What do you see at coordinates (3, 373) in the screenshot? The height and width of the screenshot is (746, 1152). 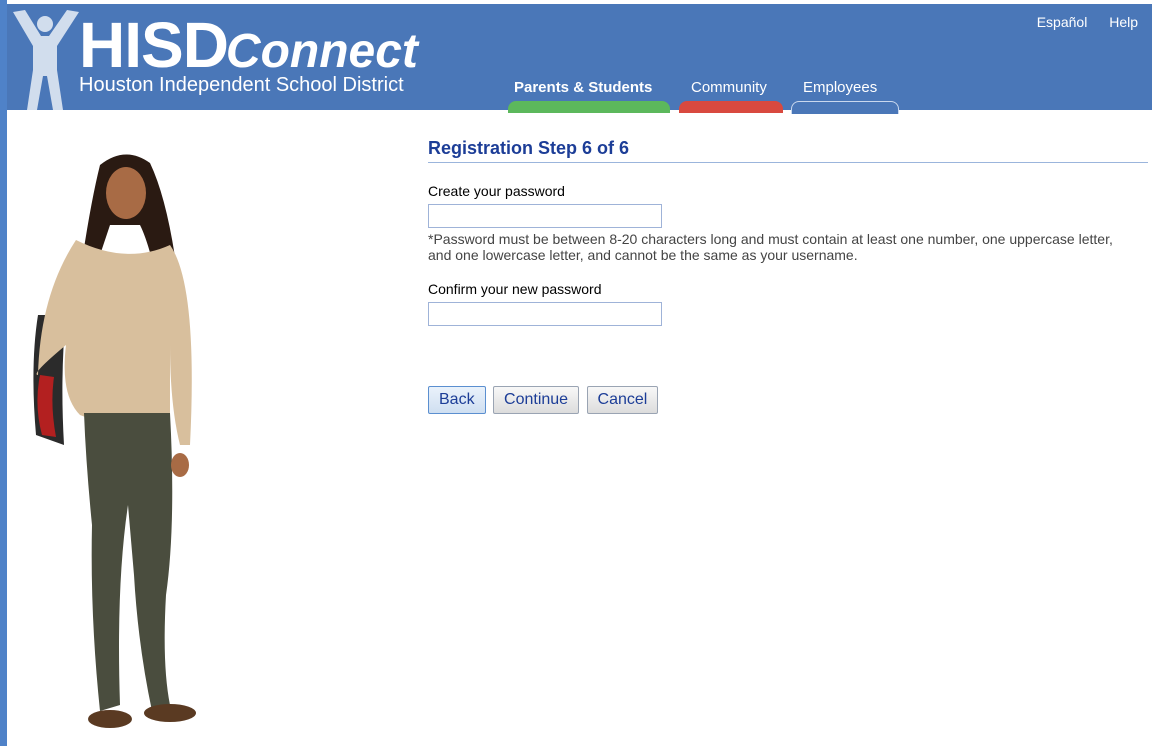 I see `left-frame-bar` at bounding box center [3, 373].